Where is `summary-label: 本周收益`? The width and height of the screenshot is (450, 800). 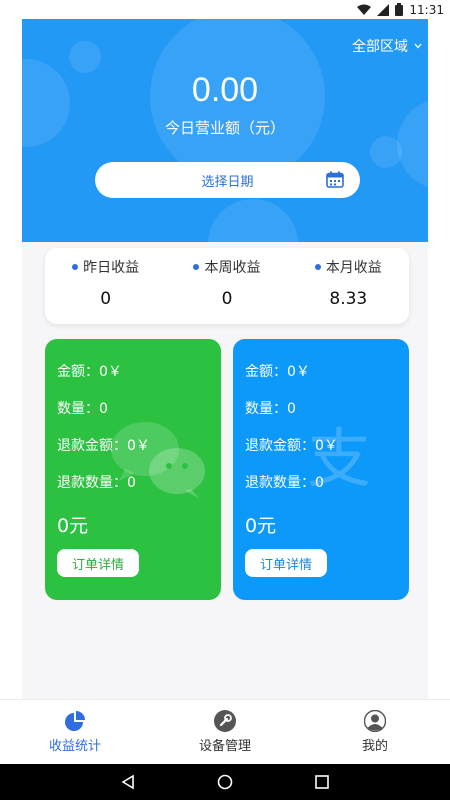
summary-label: 本周收益 is located at coordinates (232, 268).